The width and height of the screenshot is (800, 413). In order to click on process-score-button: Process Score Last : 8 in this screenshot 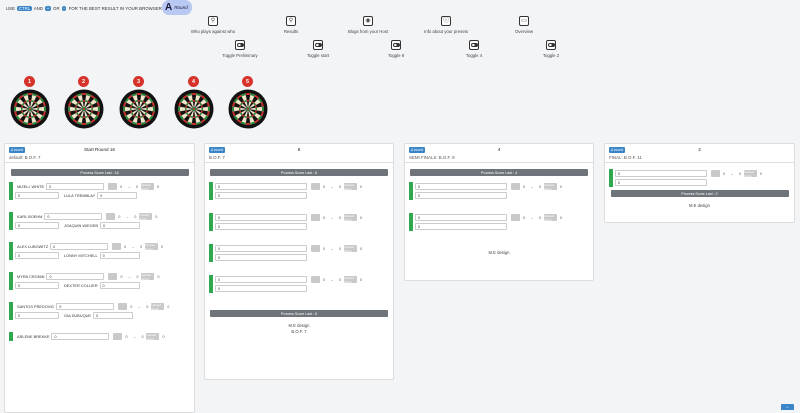, I will do `click(299, 172)`.